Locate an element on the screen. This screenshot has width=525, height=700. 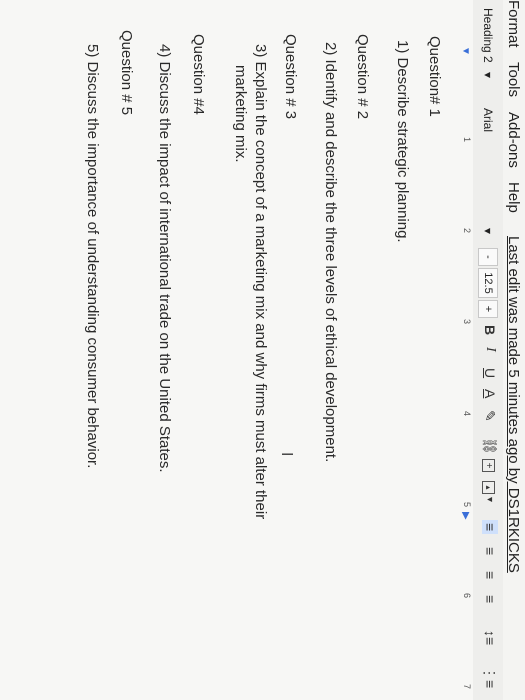
align-left-icon: ≡ is located at coordinates (490, 527).